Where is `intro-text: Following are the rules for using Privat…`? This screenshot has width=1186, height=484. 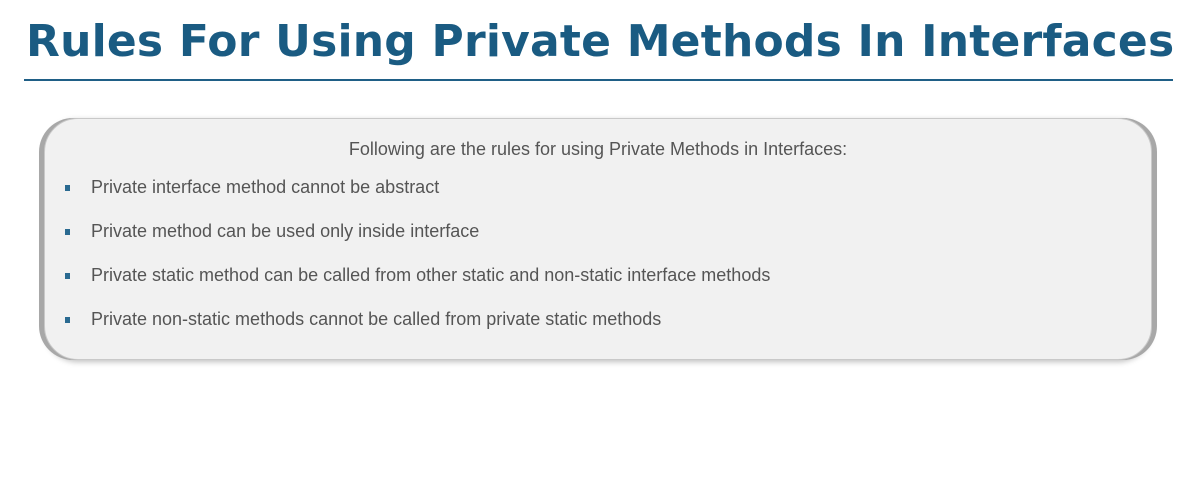
intro-text: Following are the rules for using Privat… is located at coordinates (598, 149).